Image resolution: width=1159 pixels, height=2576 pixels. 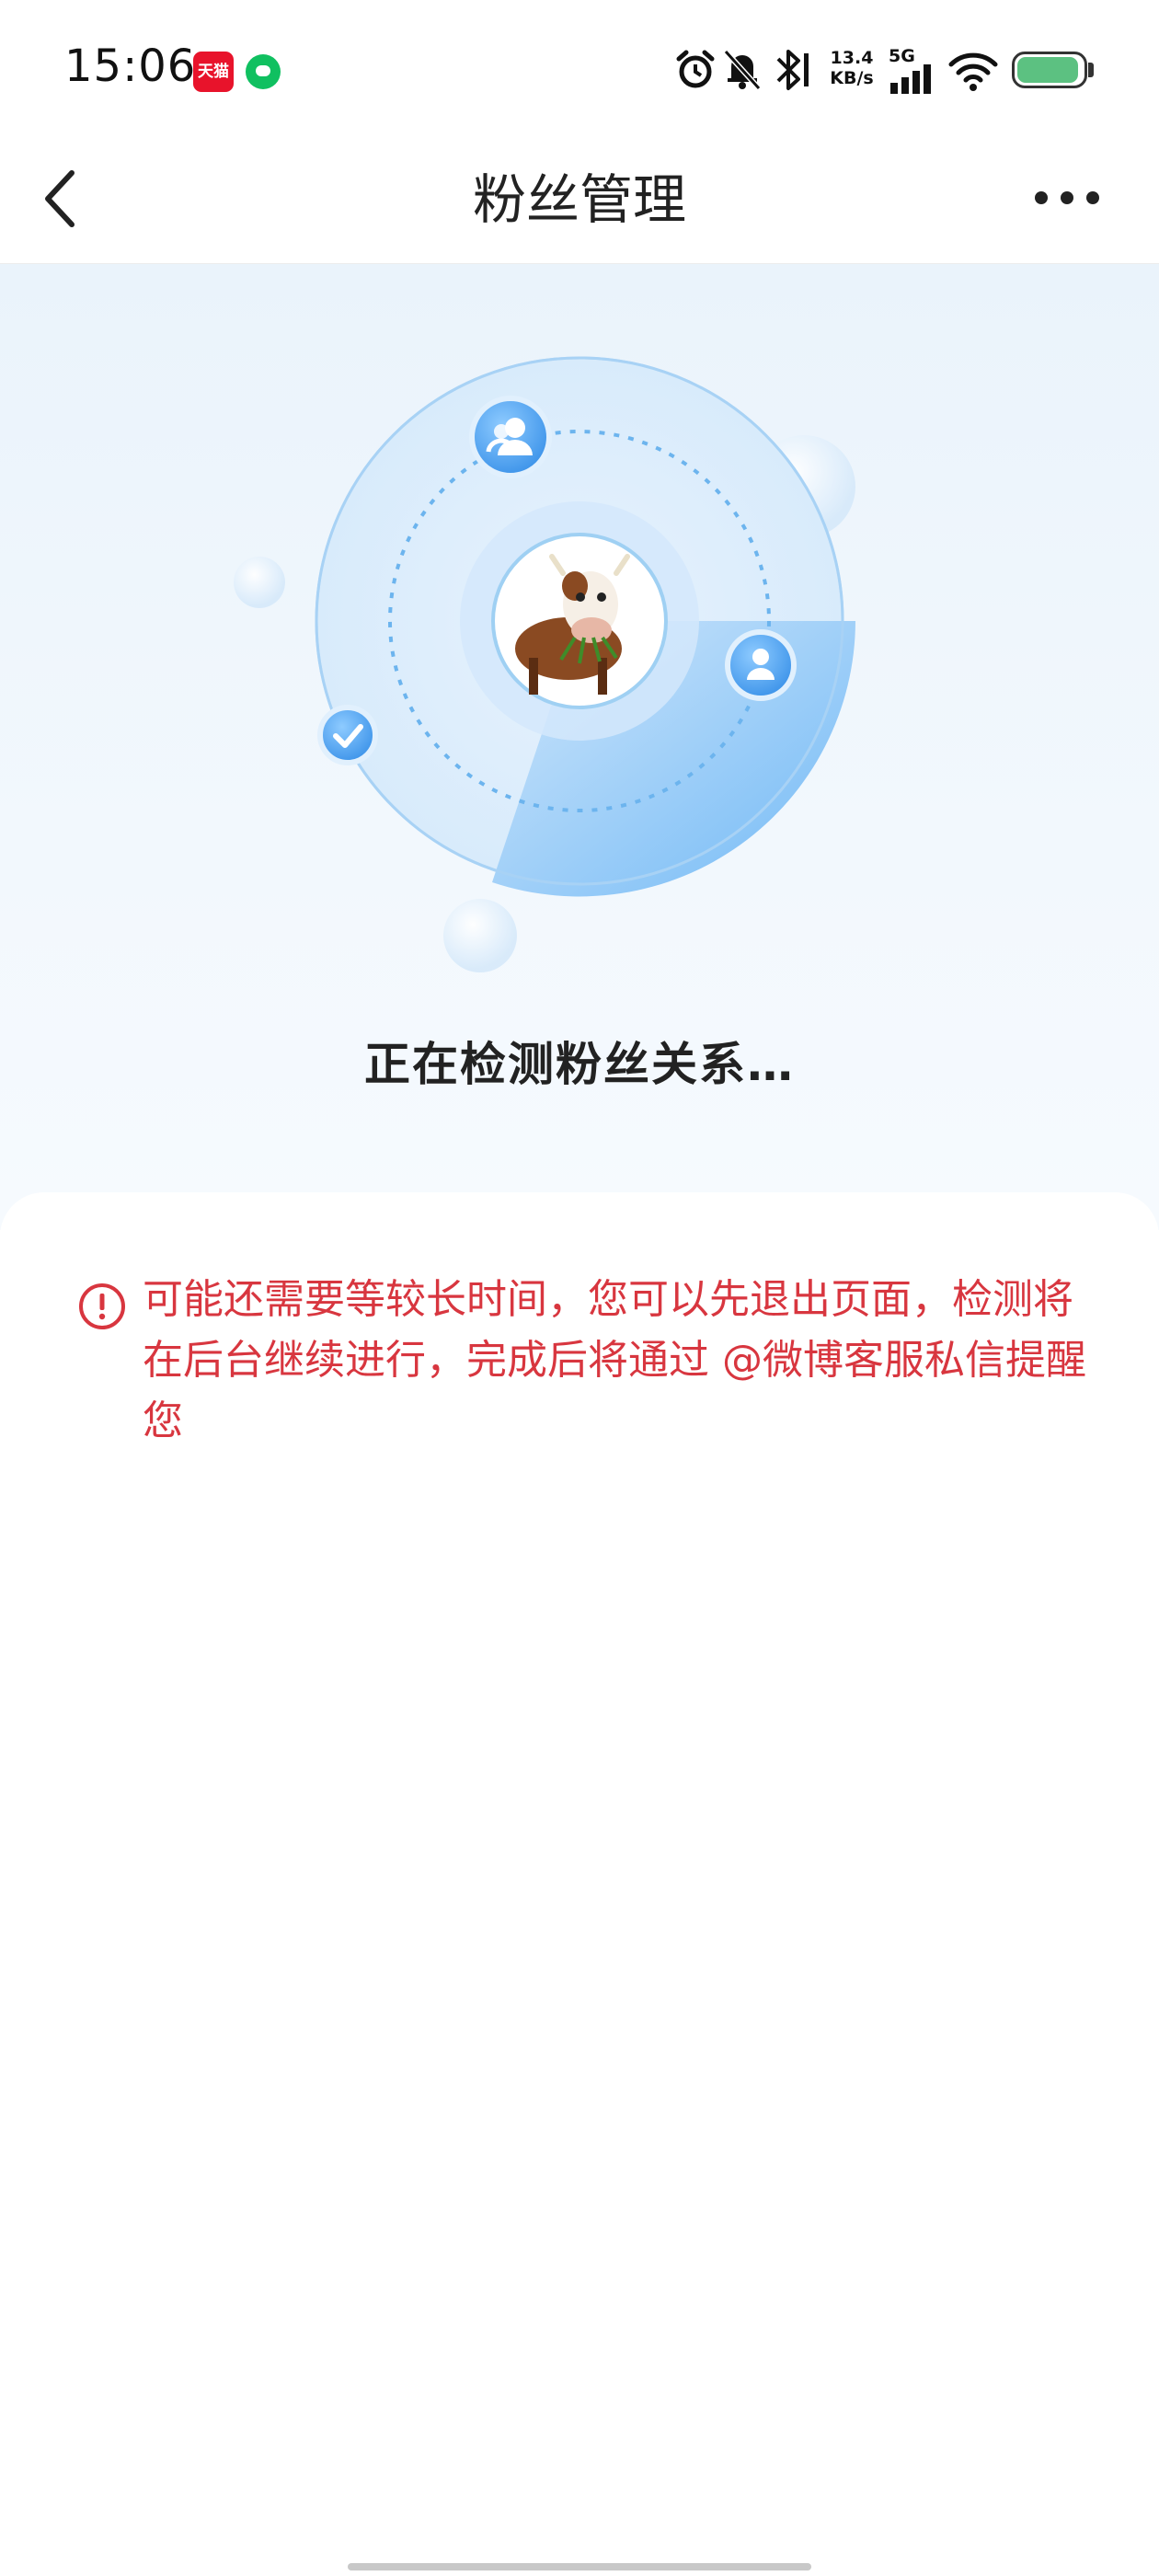 I want to click on page-title: 粉丝管理, so click(x=579, y=199).